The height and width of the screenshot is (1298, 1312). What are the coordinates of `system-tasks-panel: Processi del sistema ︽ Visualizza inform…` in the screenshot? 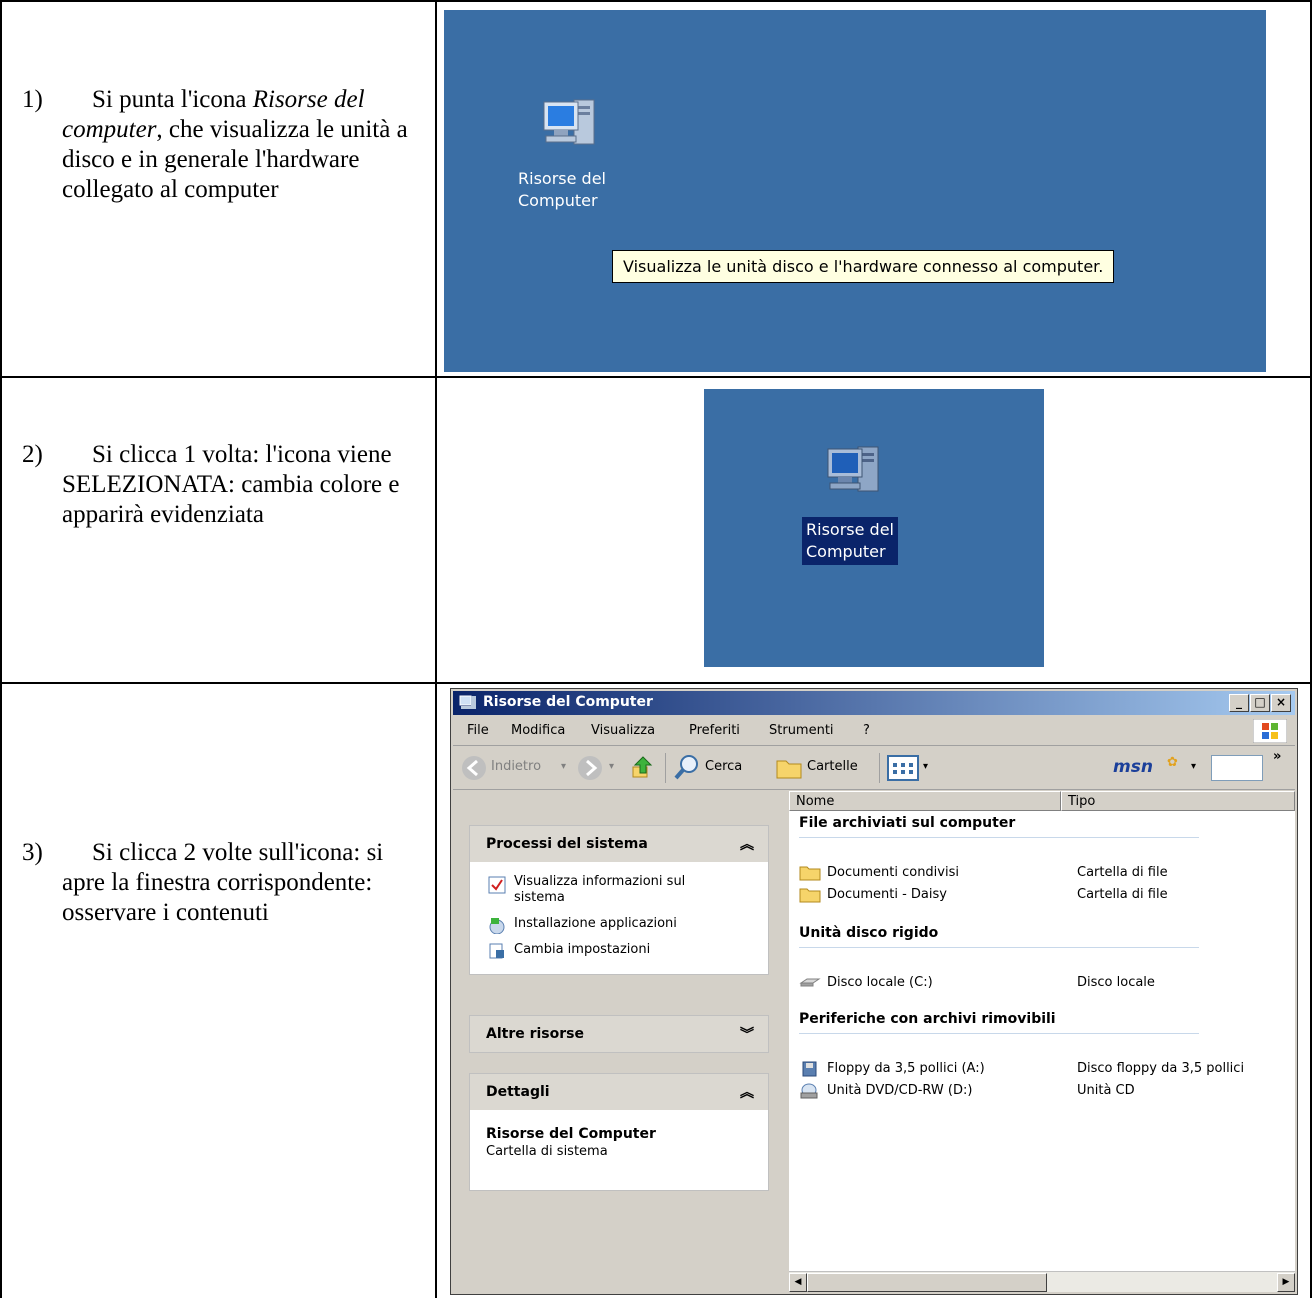 It's located at (619, 900).